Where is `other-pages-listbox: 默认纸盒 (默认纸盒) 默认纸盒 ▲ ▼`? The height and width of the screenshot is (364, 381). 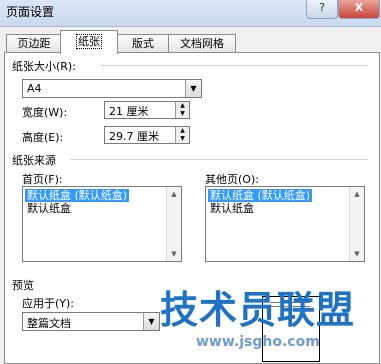
other-pages-listbox: 默认纸盒 (默认纸盒) 默认纸盒 ▲ ▼ is located at coordinates (285, 224).